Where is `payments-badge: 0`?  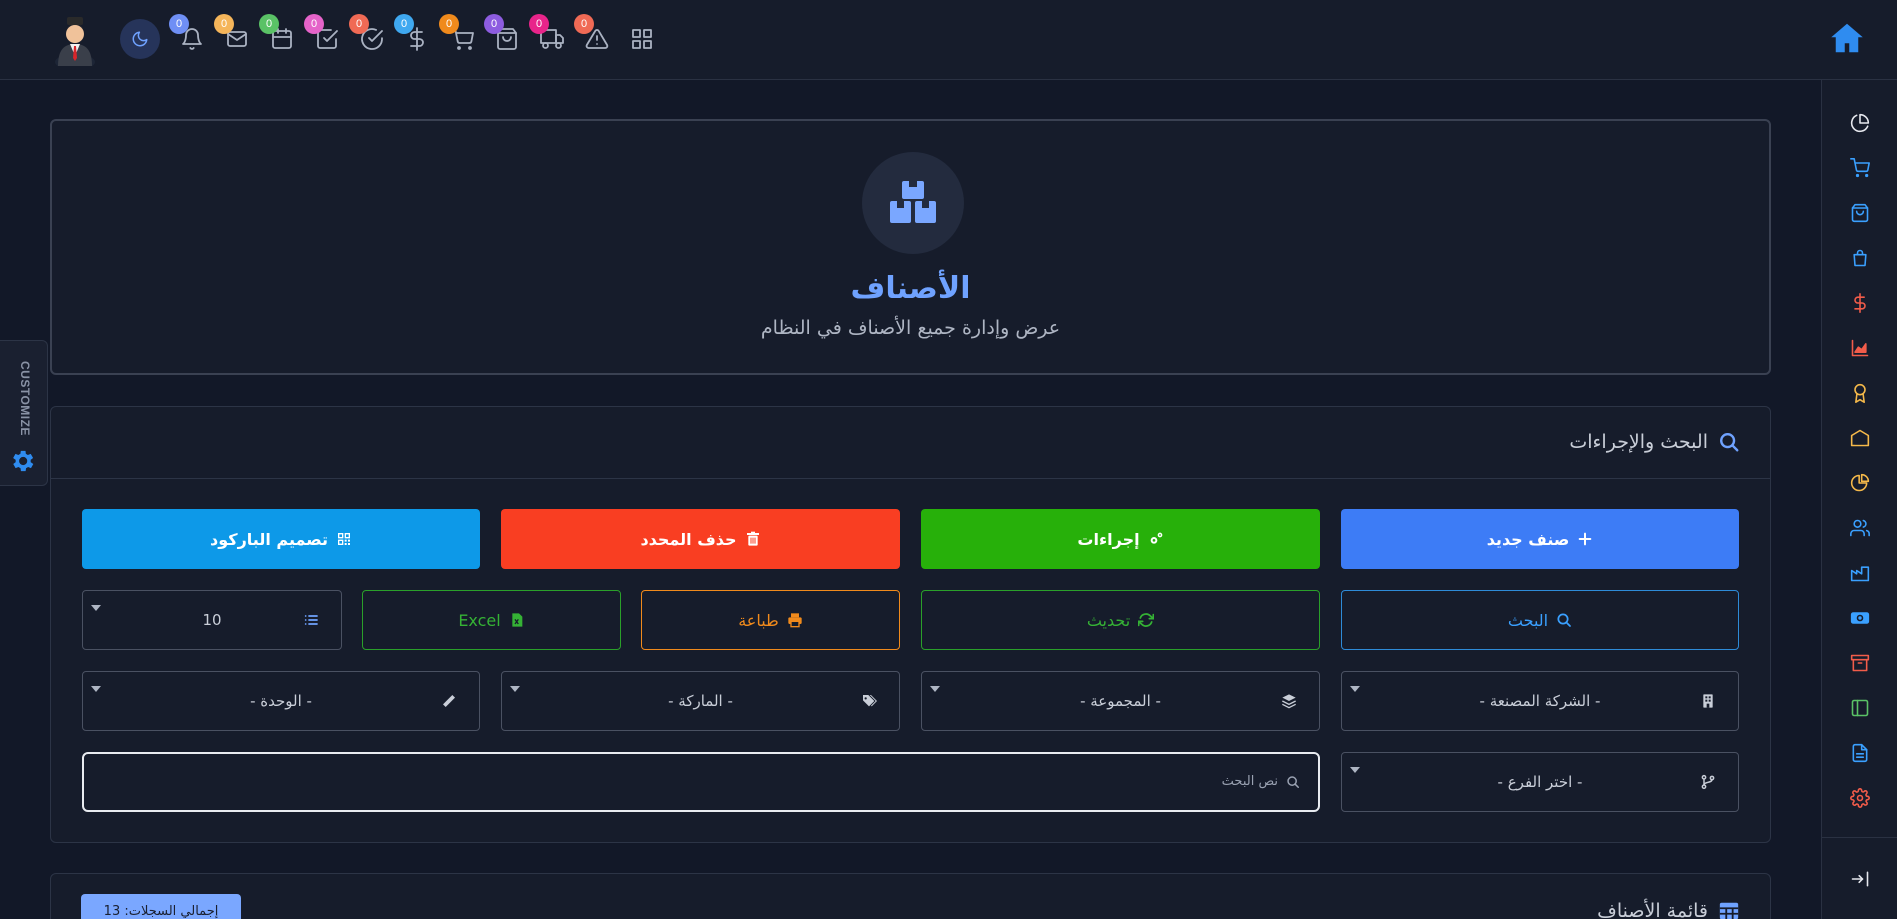 payments-badge: 0 is located at coordinates (404, 24).